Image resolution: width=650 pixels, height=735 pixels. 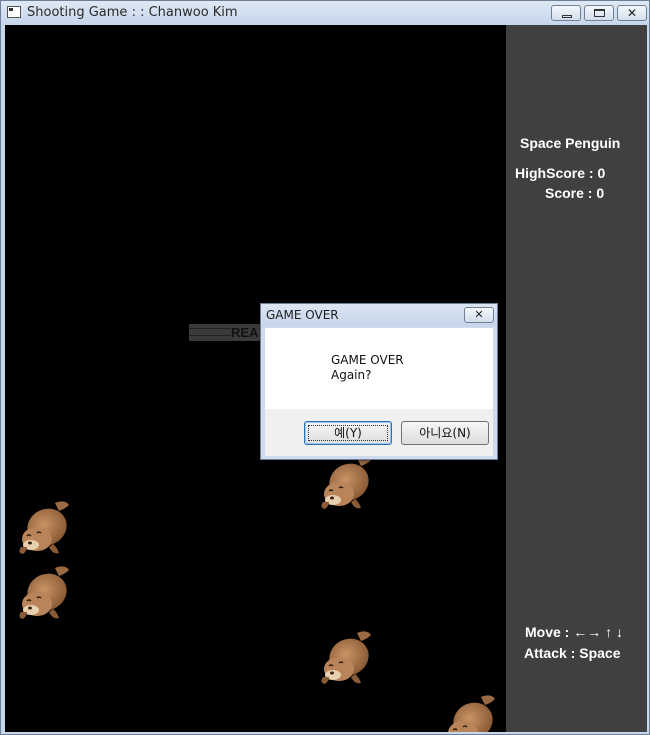 What do you see at coordinates (367, 360) in the screenshot?
I see `dialog-message-line1: GAME OVER` at bounding box center [367, 360].